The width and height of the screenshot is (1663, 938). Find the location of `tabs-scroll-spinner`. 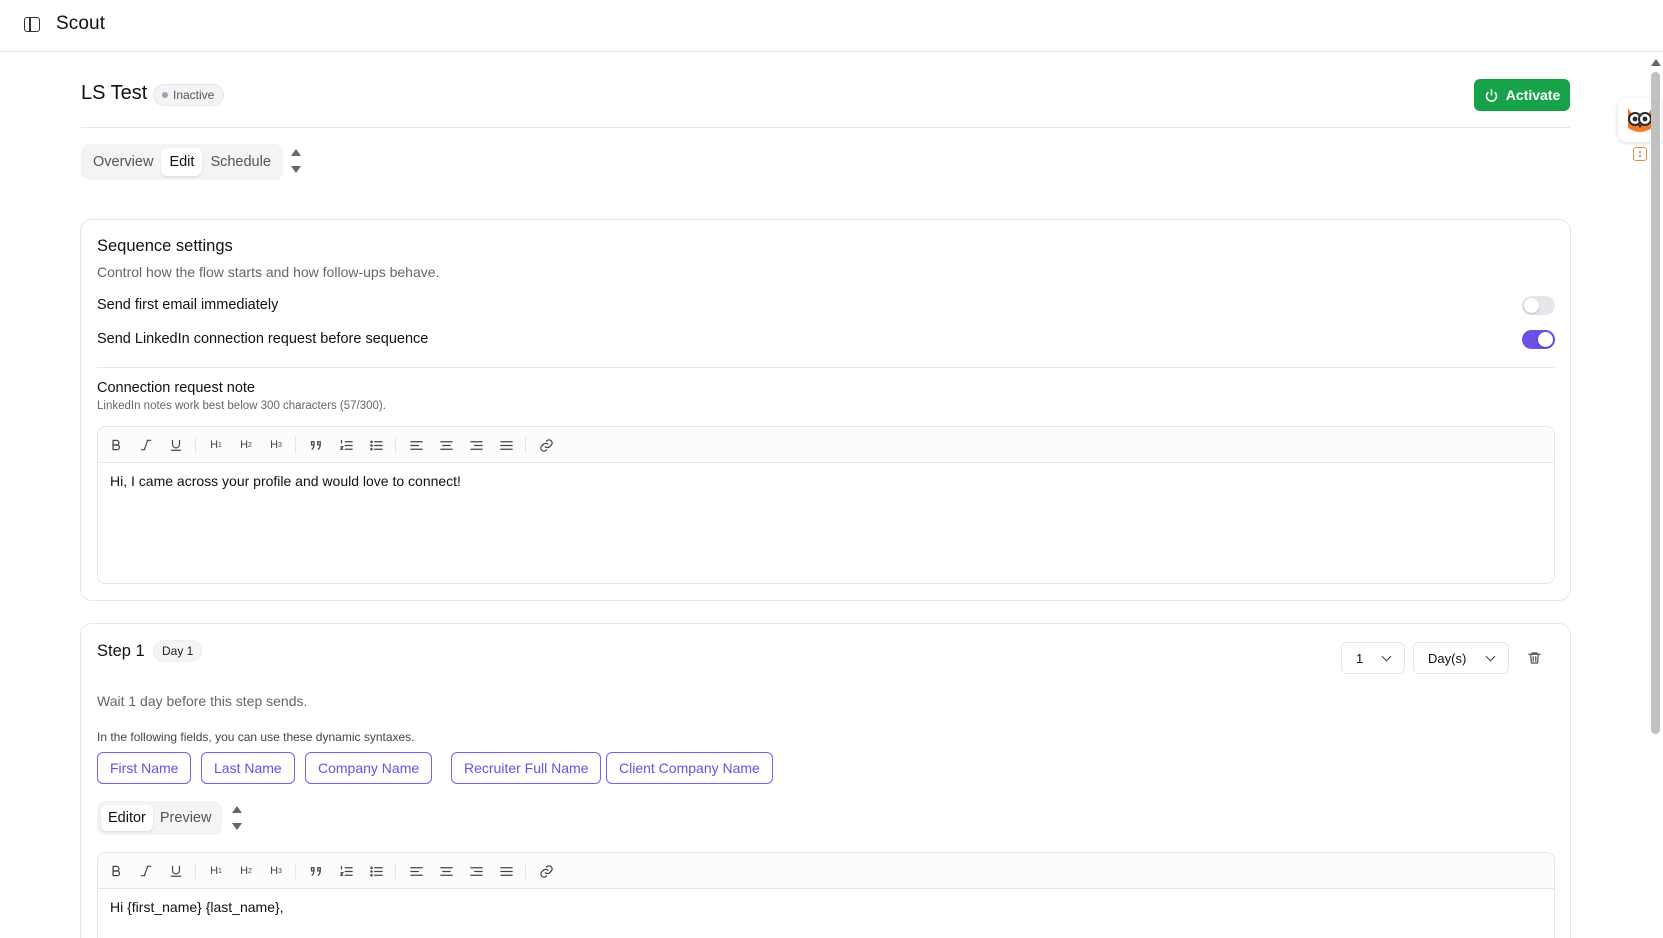

tabs-scroll-spinner is located at coordinates (296, 161).